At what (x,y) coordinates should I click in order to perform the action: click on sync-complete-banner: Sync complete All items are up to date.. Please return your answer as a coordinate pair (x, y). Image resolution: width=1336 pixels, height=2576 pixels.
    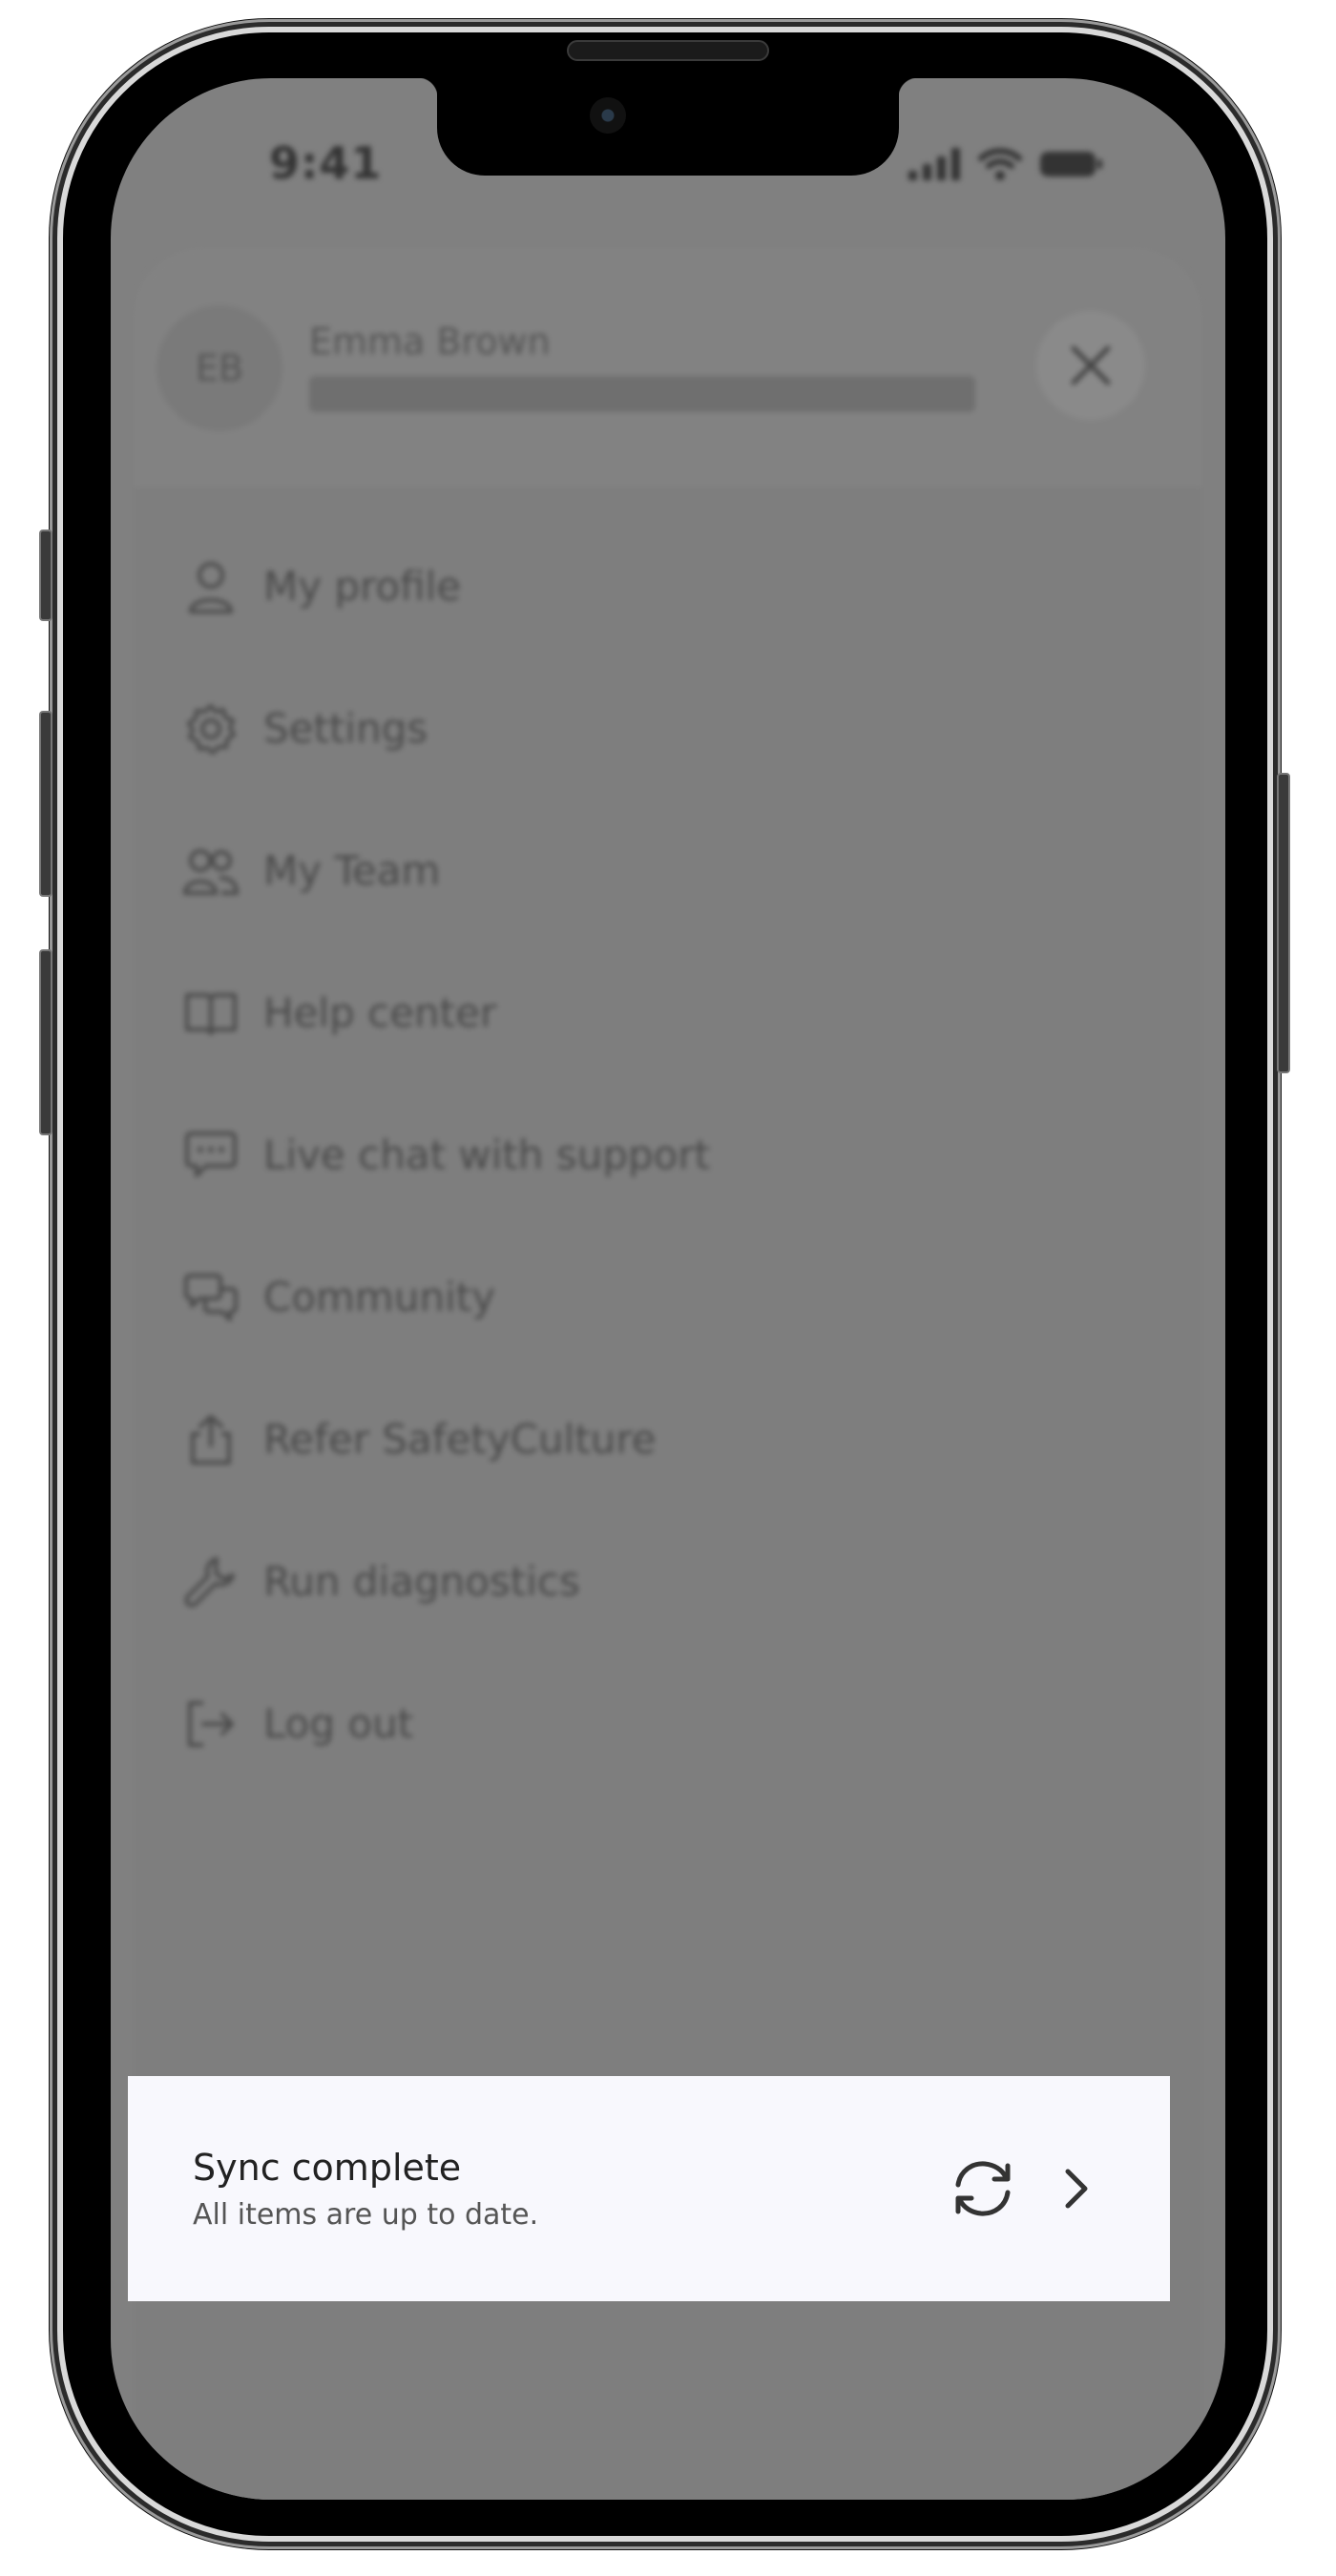
    Looking at the image, I should click on (649, 2188).